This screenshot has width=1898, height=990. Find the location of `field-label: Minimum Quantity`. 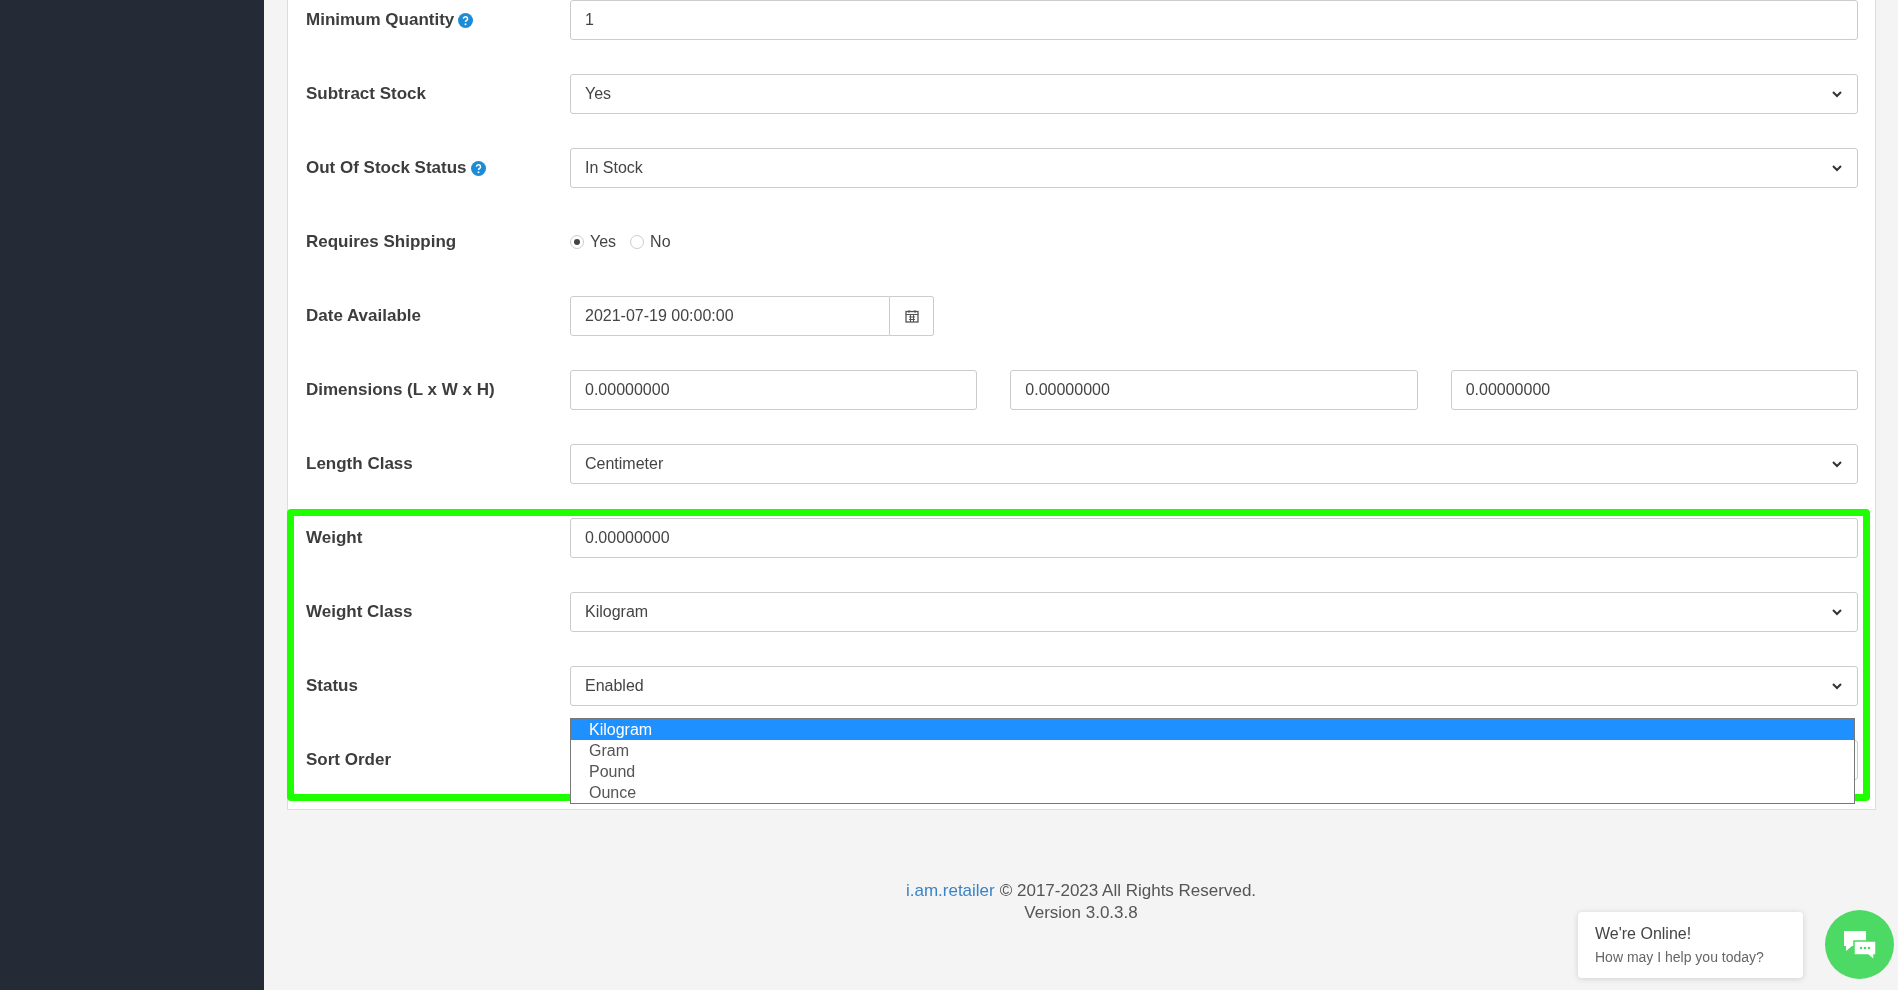

field-label: Minimum Quantity is located at coordinates (380, 20).